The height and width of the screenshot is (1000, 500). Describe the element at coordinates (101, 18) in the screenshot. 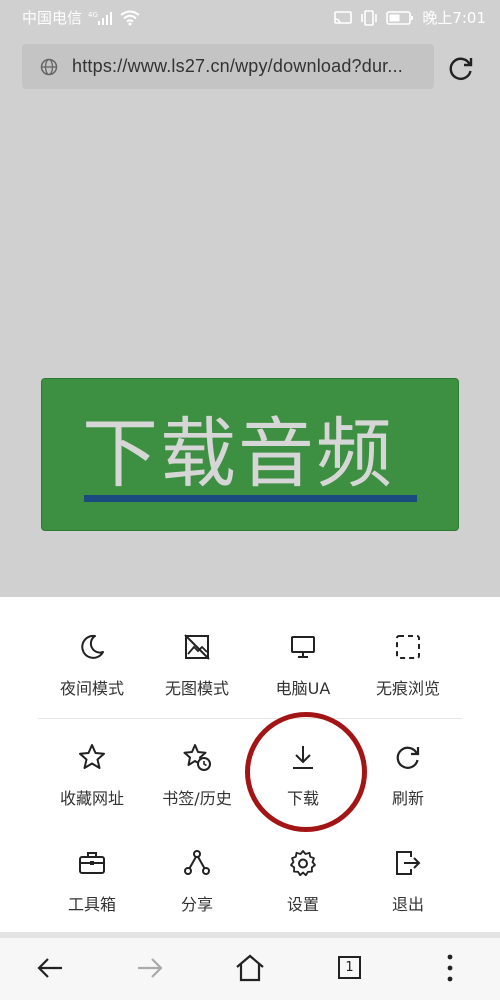

I see `signal-icon: 4G` at that location.